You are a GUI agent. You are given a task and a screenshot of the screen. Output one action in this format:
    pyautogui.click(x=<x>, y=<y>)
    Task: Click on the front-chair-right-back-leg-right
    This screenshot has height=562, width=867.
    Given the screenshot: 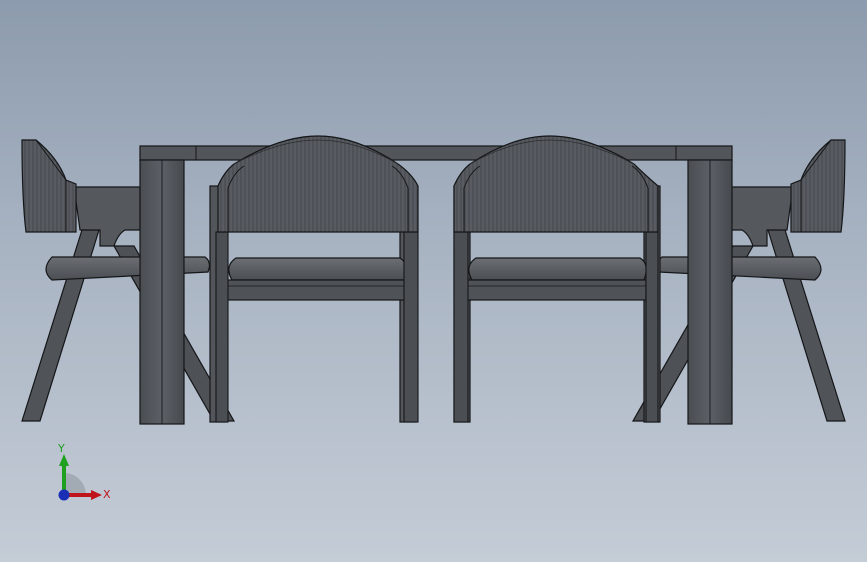 What is the action you would take?
    pyautogui.click(x=652, y=327)
    